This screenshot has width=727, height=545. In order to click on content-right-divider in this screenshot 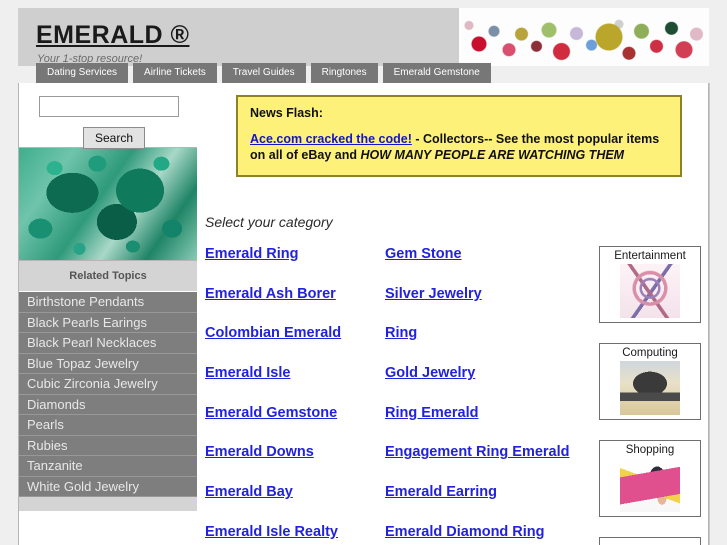, I will do `click(709, 314)`.